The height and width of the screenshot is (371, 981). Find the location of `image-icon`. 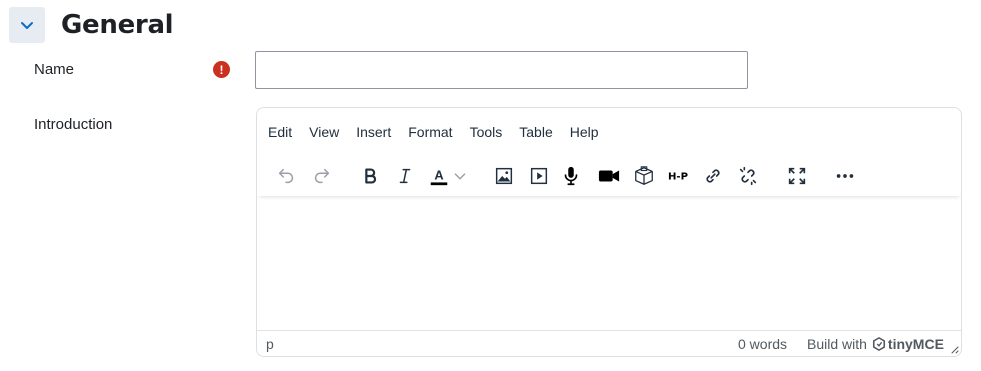

image-icon is located at coordinates (504, 176).